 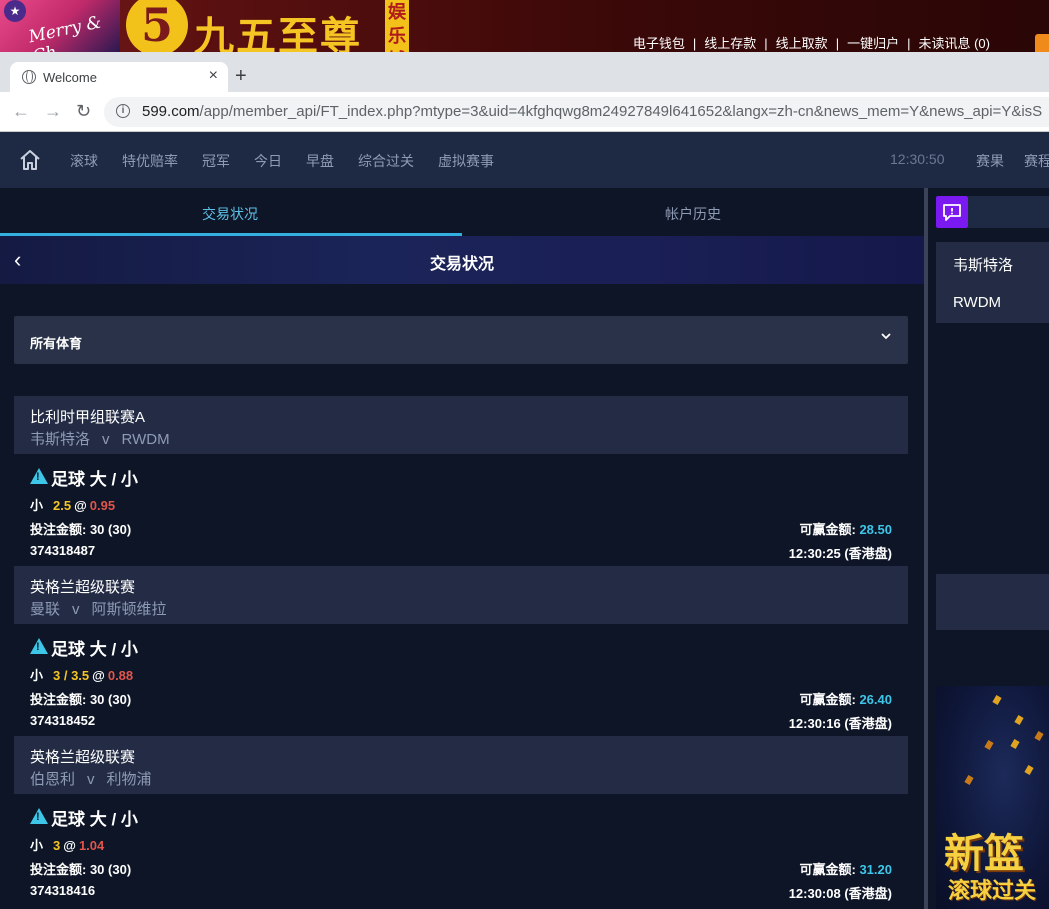 I want to click on away-team: 阿斯顿维拉, so click(x=129, y=609).